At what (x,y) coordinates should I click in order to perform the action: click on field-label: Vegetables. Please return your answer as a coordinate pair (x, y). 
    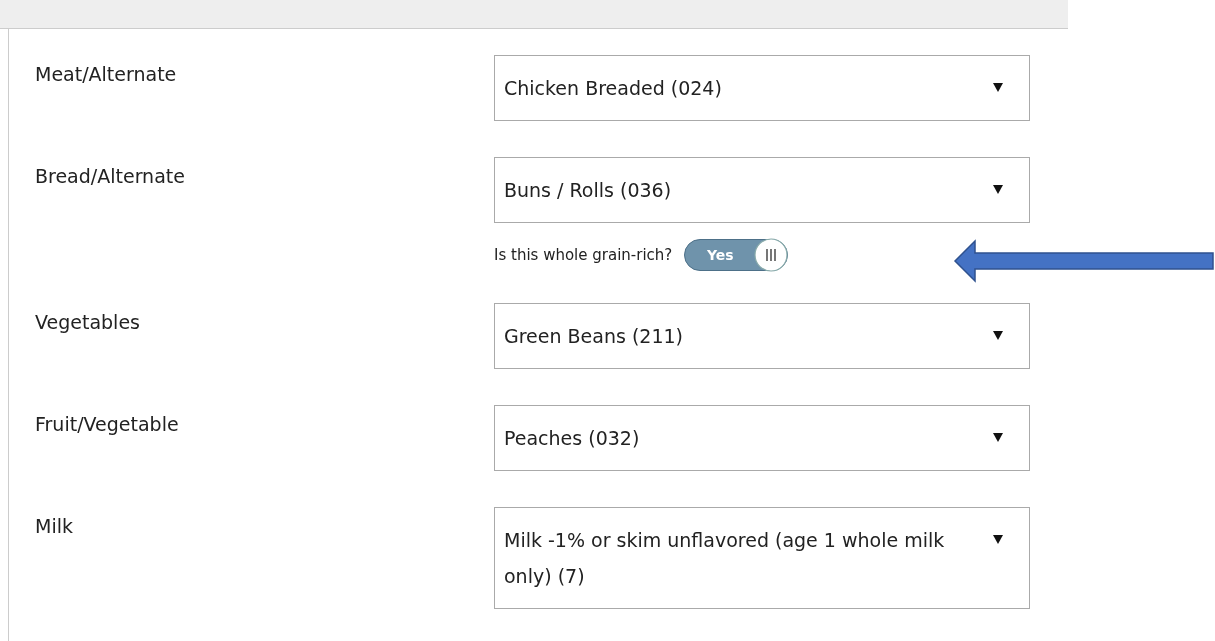
    Looking at the image, I should click on (87, 321).